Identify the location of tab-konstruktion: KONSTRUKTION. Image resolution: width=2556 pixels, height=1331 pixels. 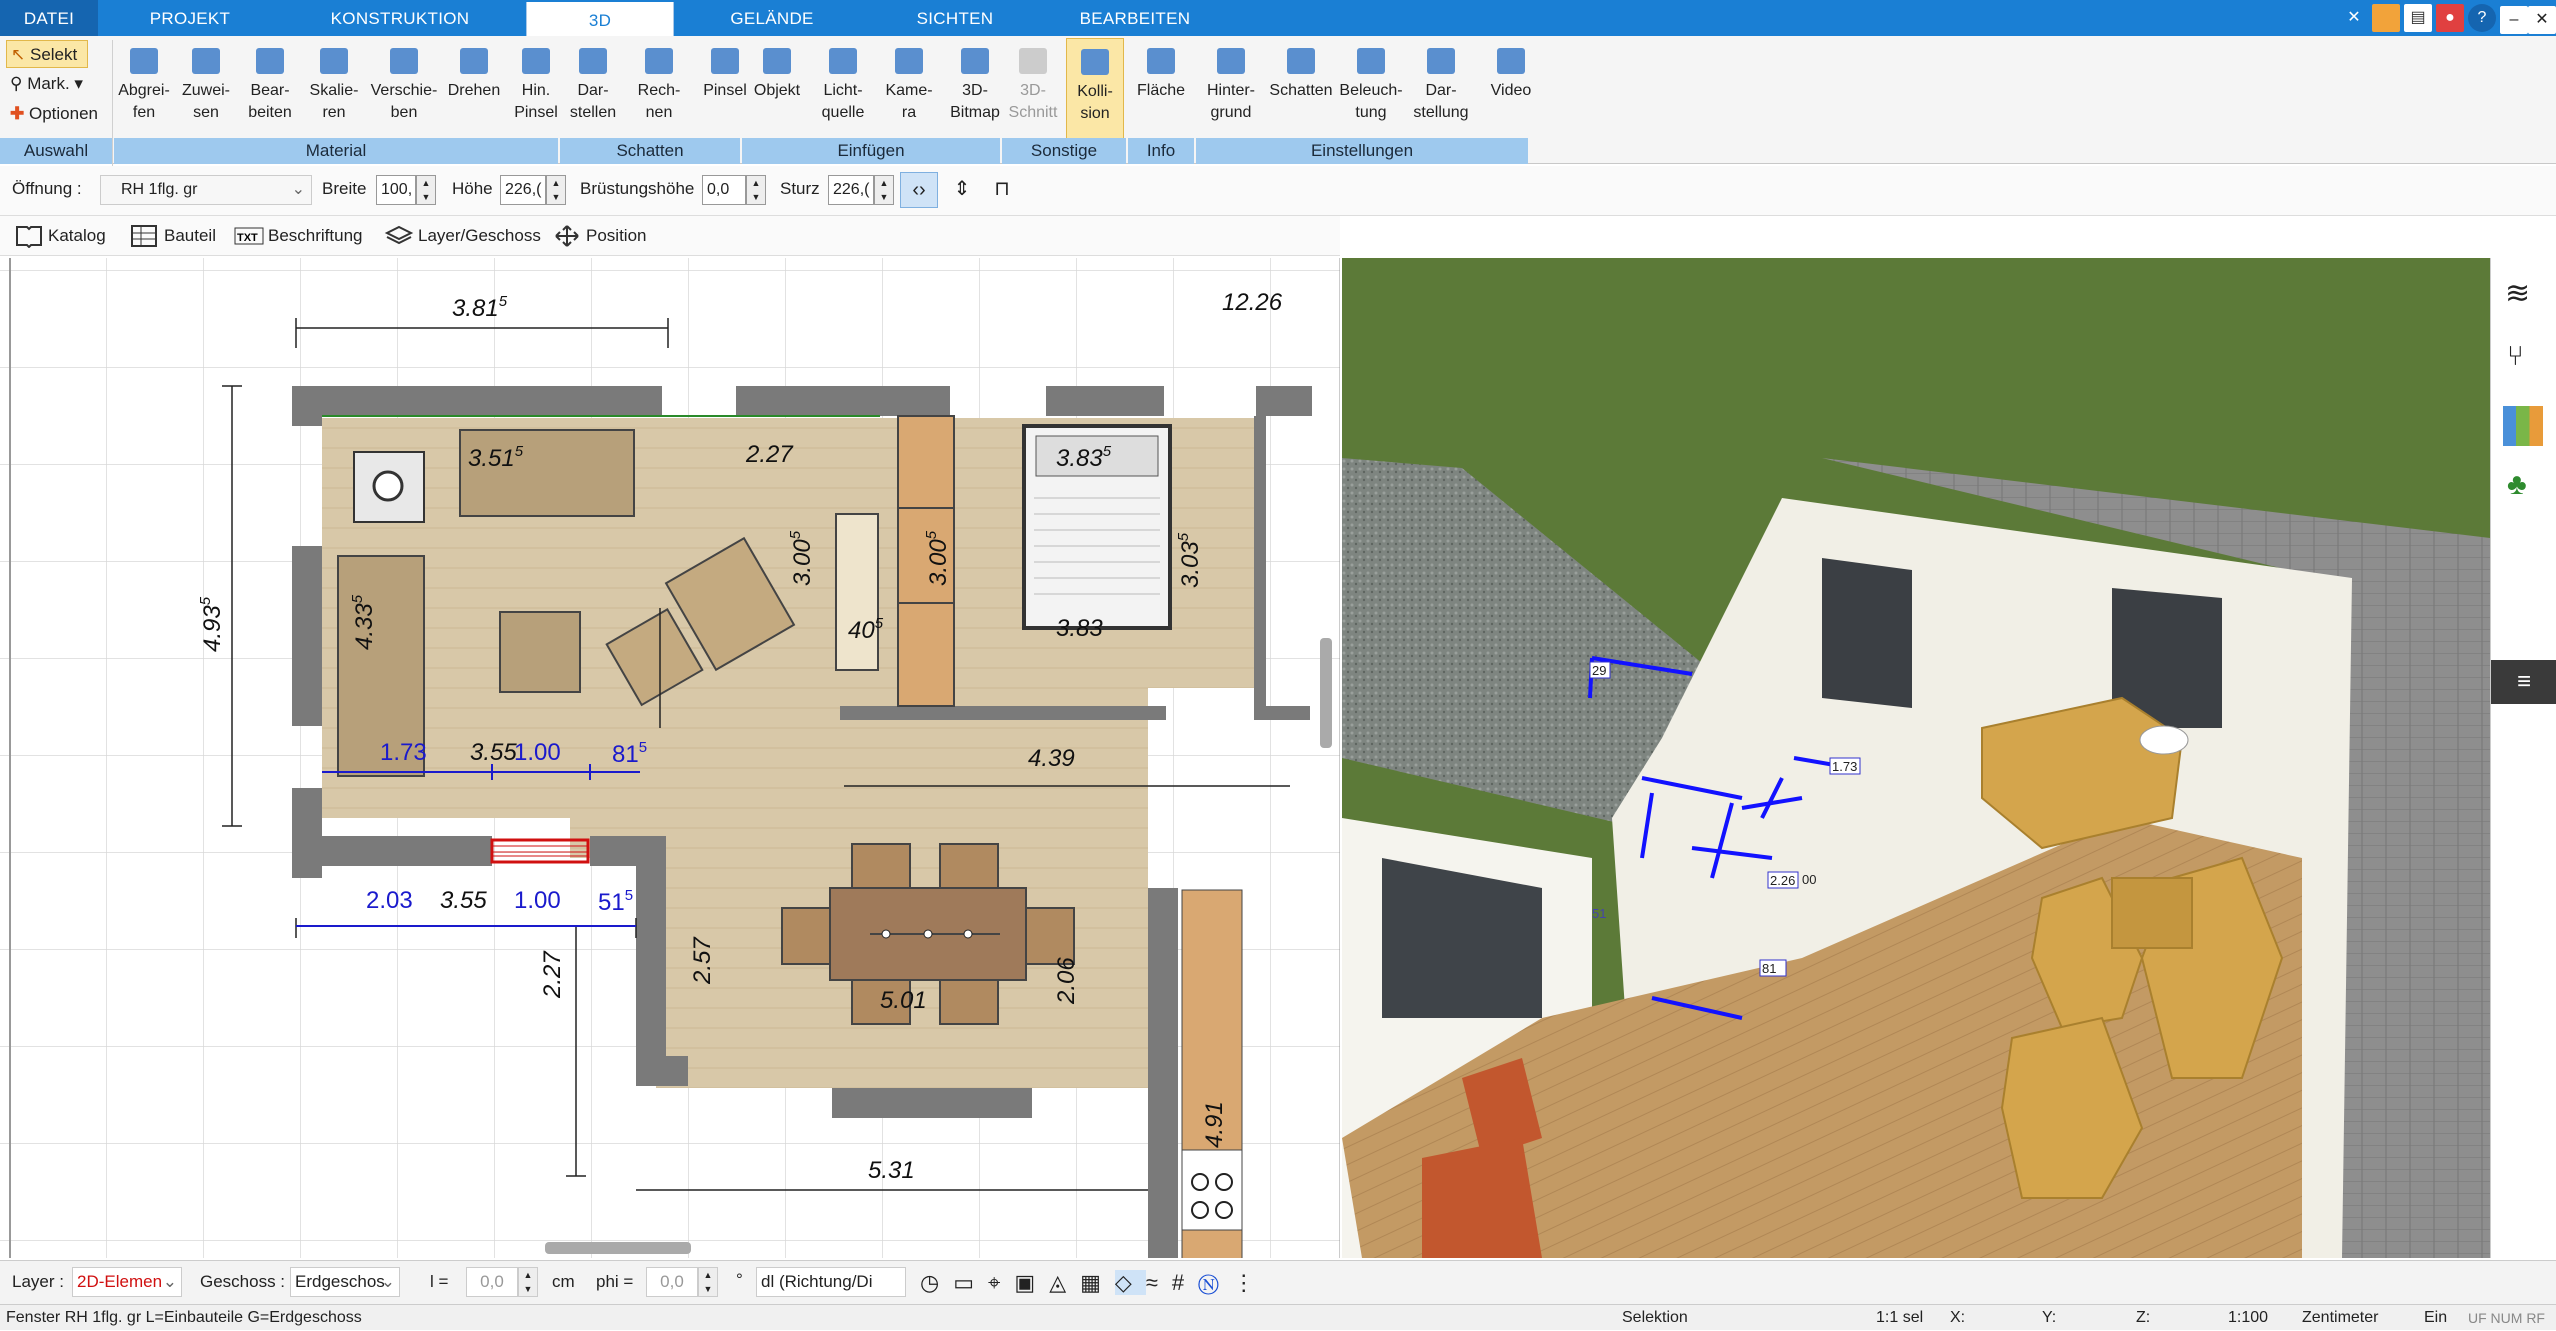
(400, 18).